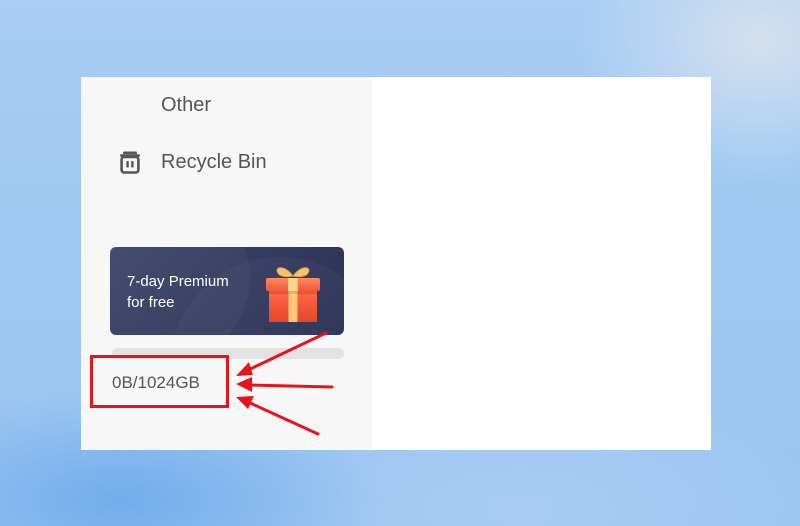 The width and height of the screenshot is (800, 526). I want to click on trash-icon, so click(130, 162).